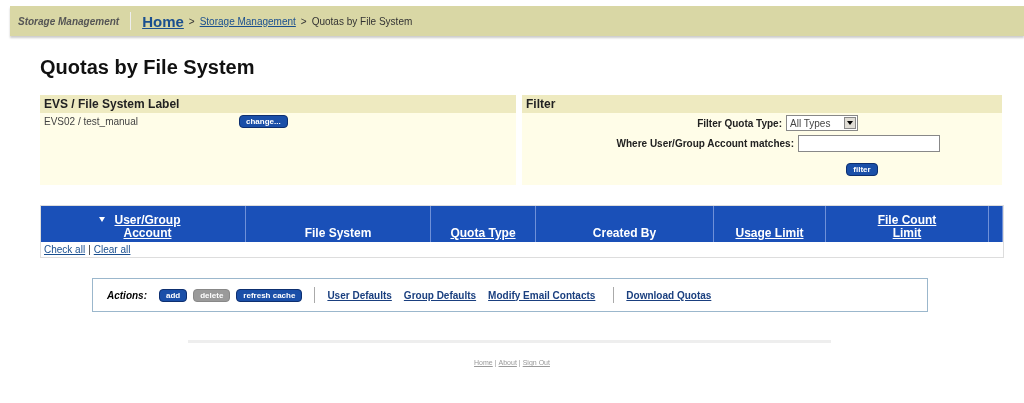 This screenshot has height=403, width=1024. Describe the element at coordinates (705, 143) in the screenshot. I see `field-label: Where User/Group Account matches:` at that location.